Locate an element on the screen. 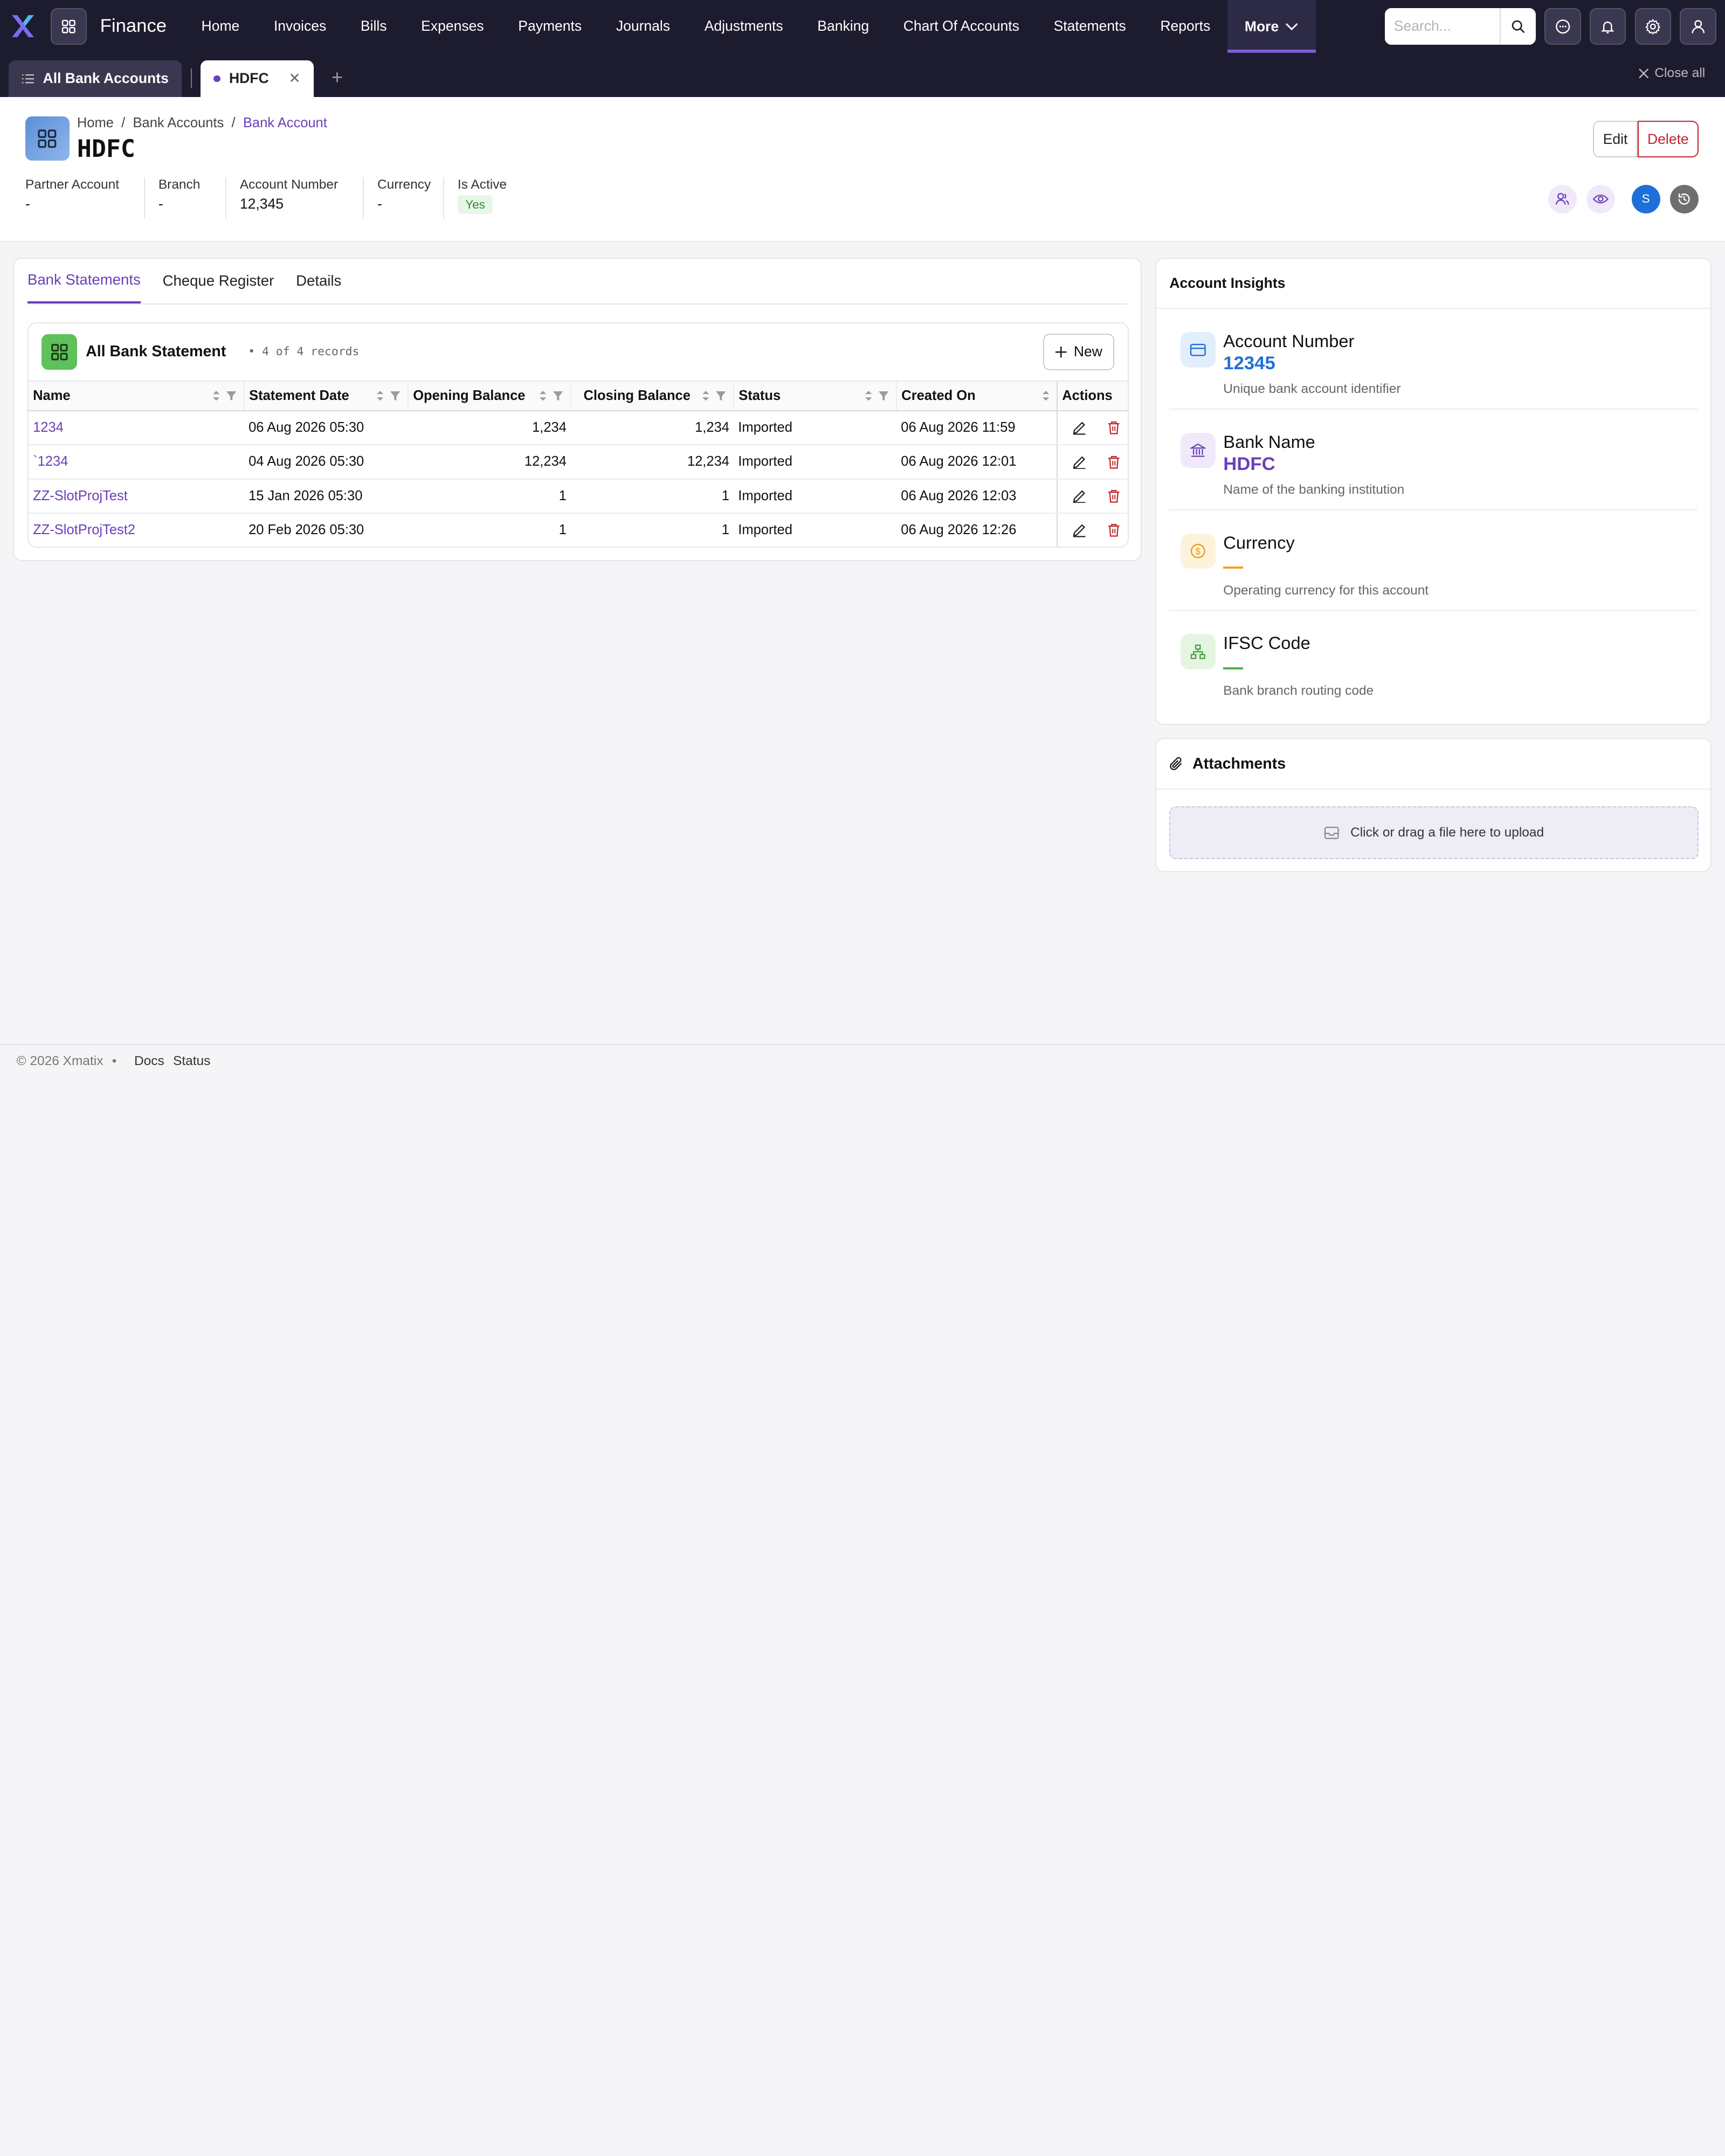  column-header-created-on: Created On is located at coordinates (977, 397).